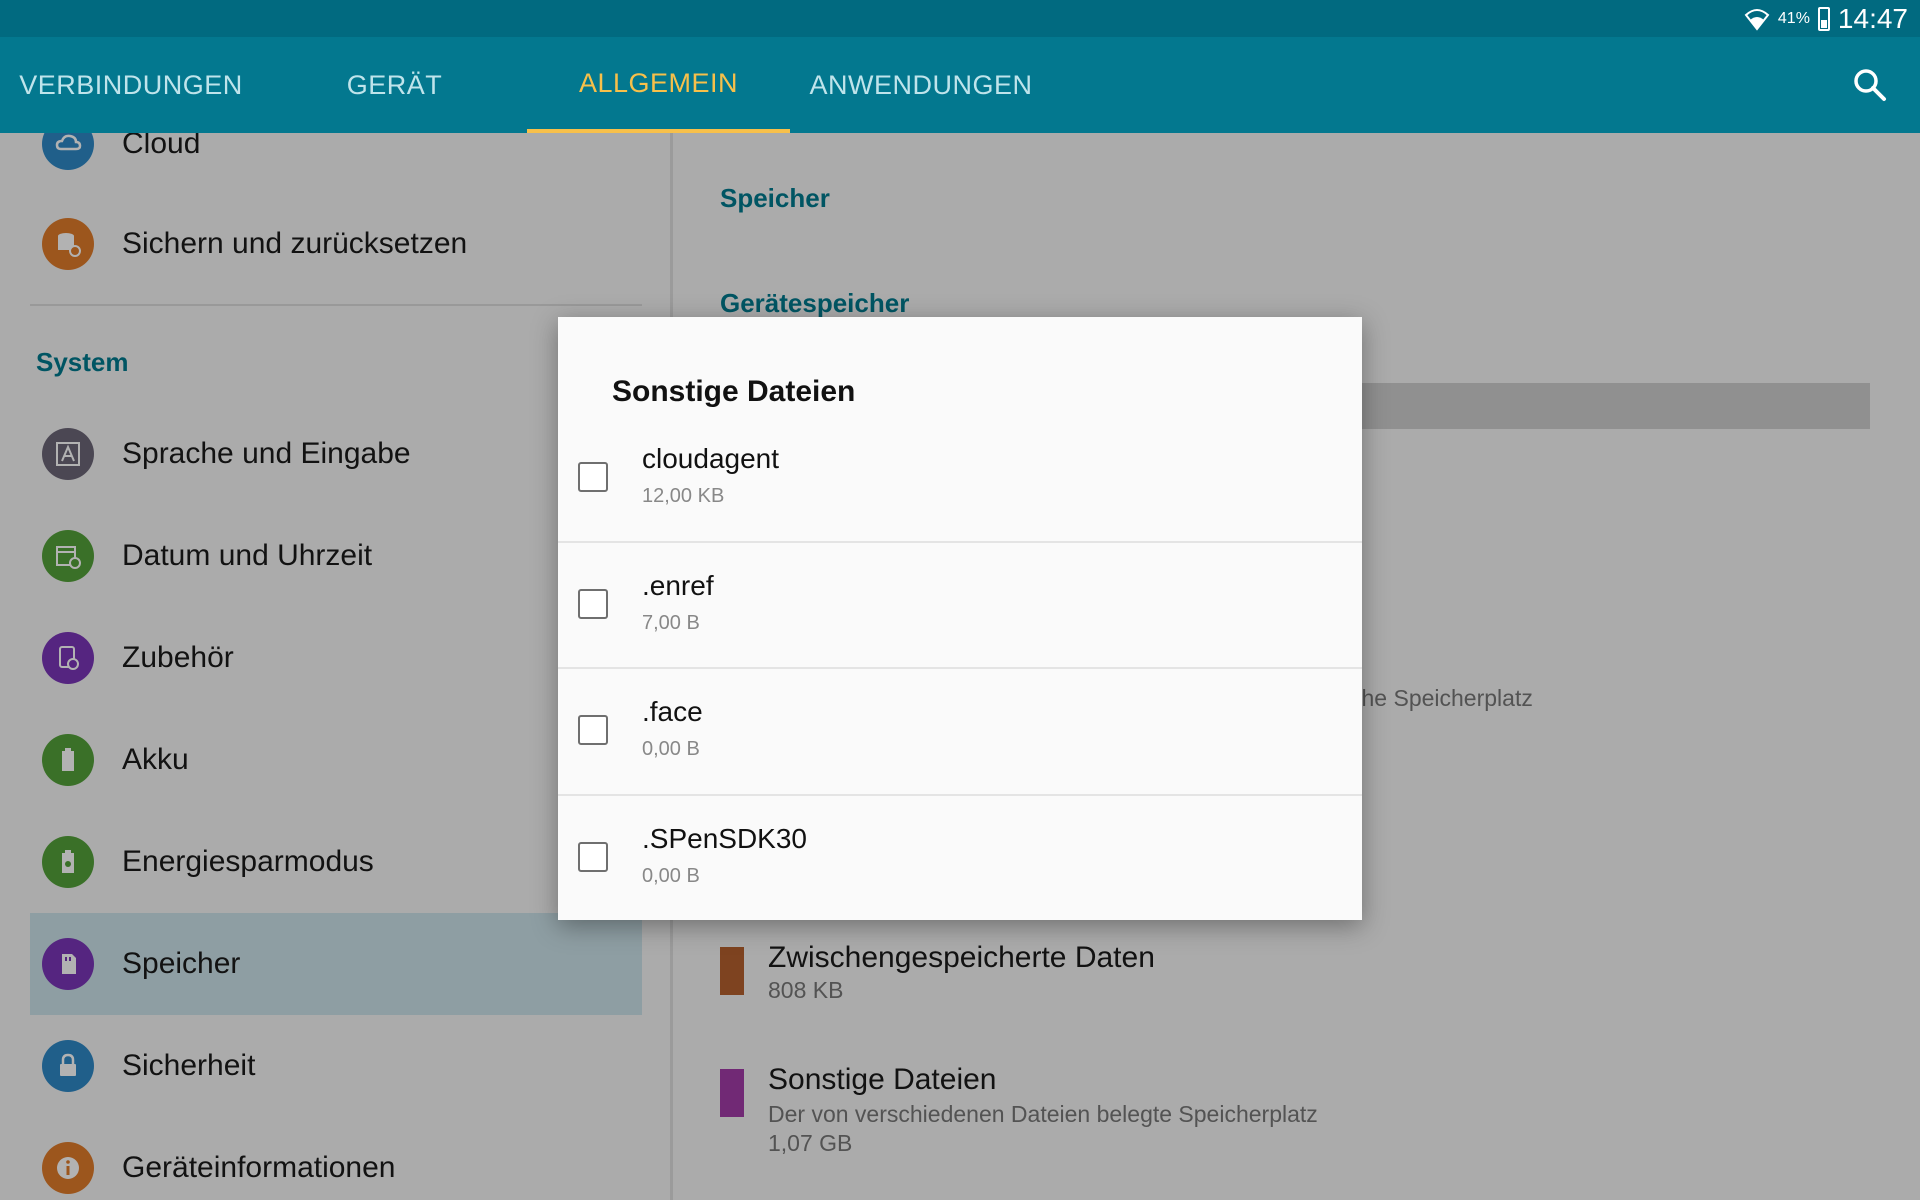 Image resolution: width=1920 pixels, height=1200 pixels. Describe the element at coordinates (724, 838) in the screenshot. I see `file-name: .SPenSDK30` at that location.